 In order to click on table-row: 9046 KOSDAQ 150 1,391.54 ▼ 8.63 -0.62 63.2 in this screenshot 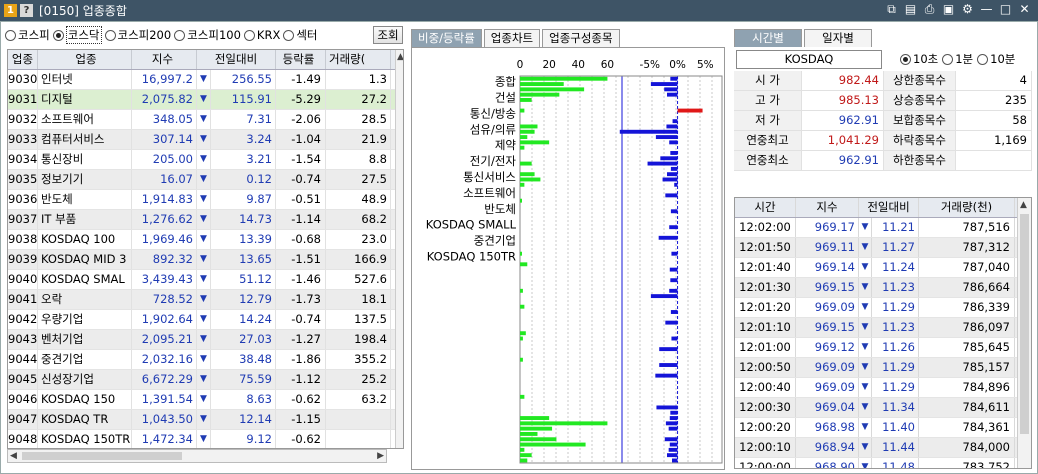, I will do `click(205, 400)`.